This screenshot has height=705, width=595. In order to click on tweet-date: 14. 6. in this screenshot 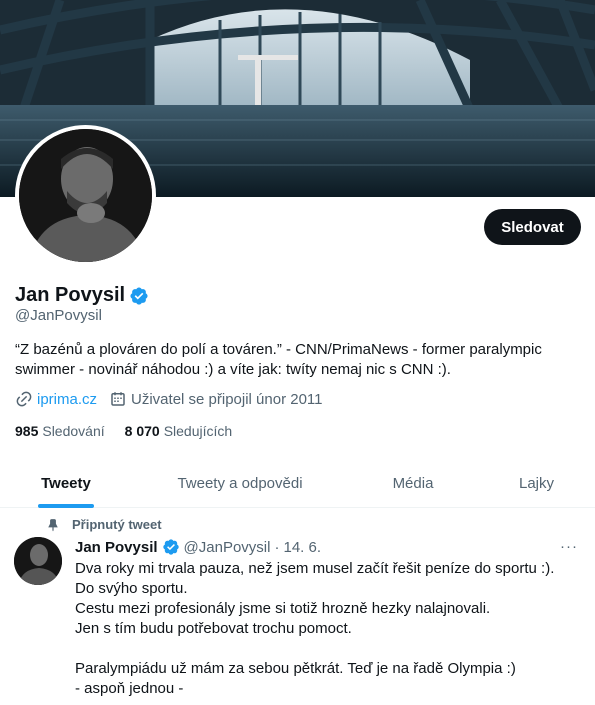, I will do `click(302, 547)`.